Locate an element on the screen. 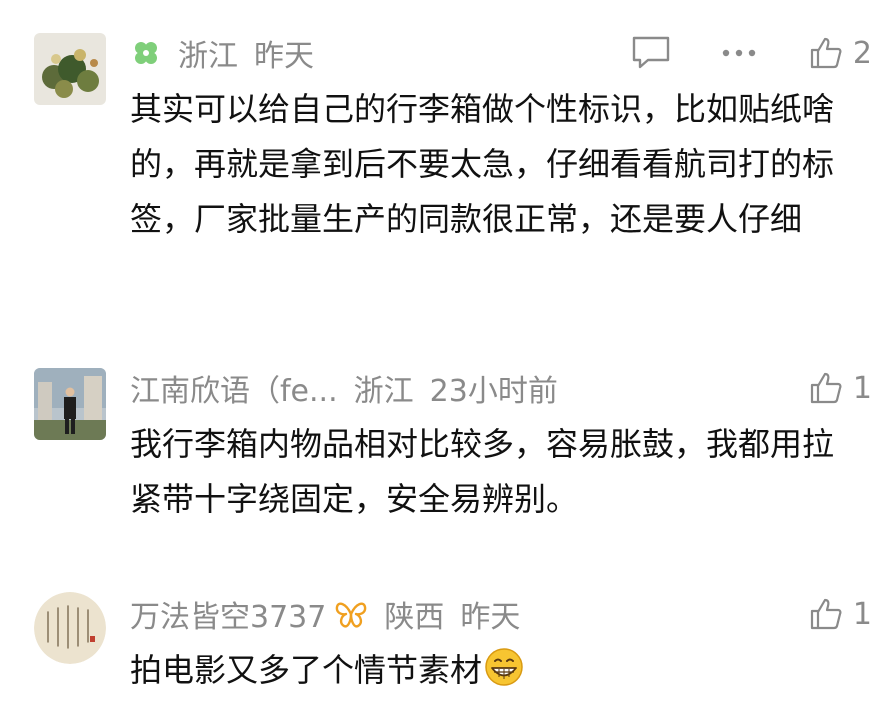  clover-icon is located at coordinates (146, 53).